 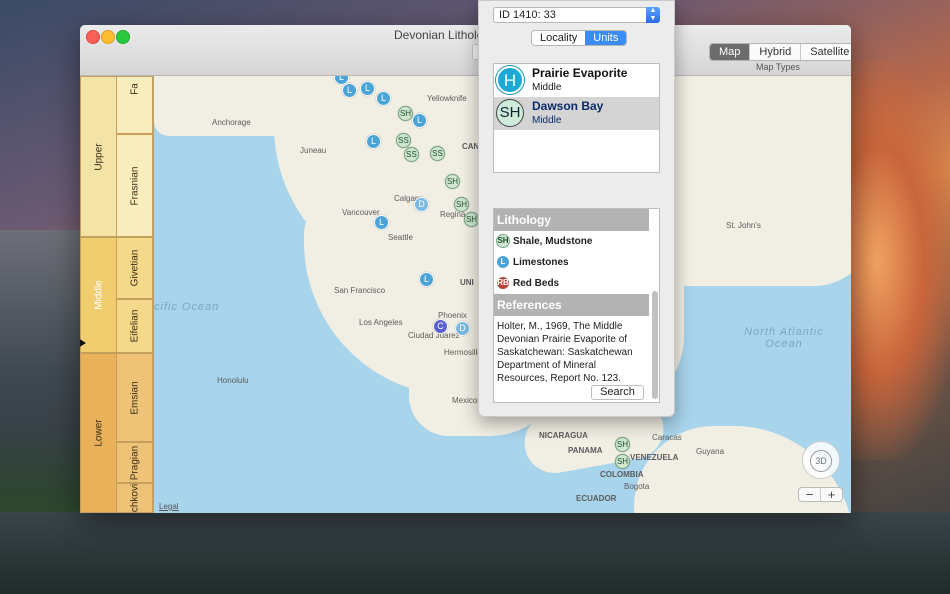 I want to click on stage-label: Pragian, so click(x=134, y=462).